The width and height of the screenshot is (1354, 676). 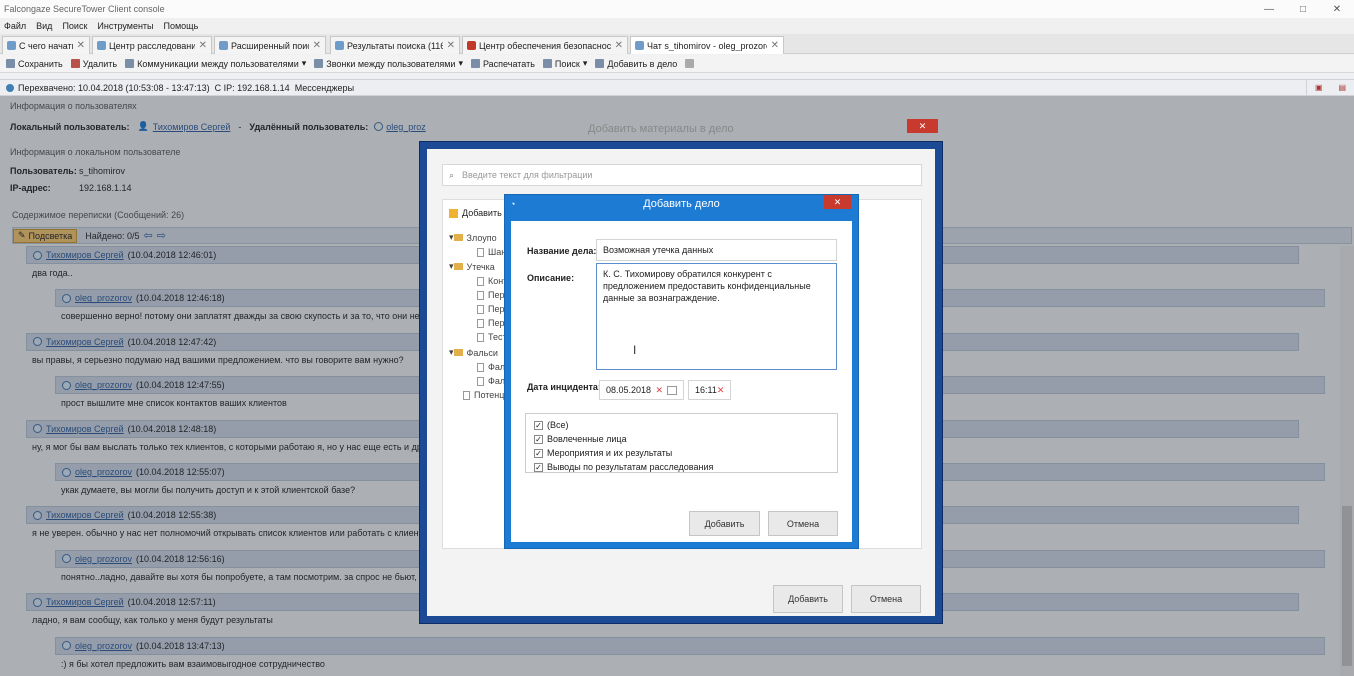 I want to click on print-icon, so click(x=475, y=63).